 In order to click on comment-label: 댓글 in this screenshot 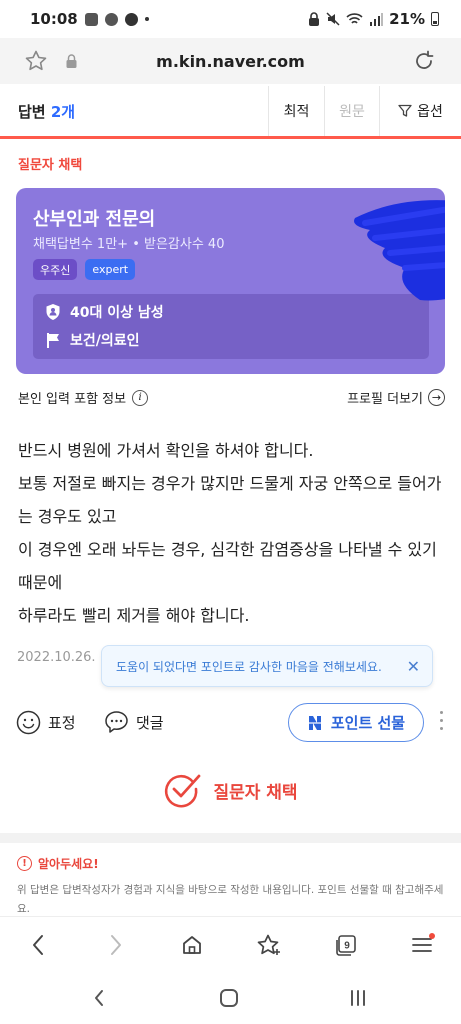, I will do `click(150, 723)`.